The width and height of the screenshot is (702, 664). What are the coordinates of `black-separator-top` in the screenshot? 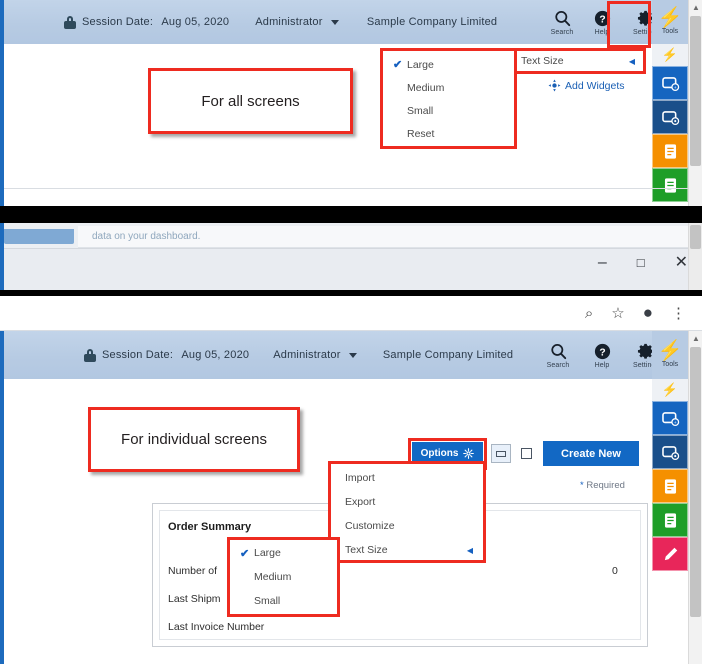 It's located at (351, 214).